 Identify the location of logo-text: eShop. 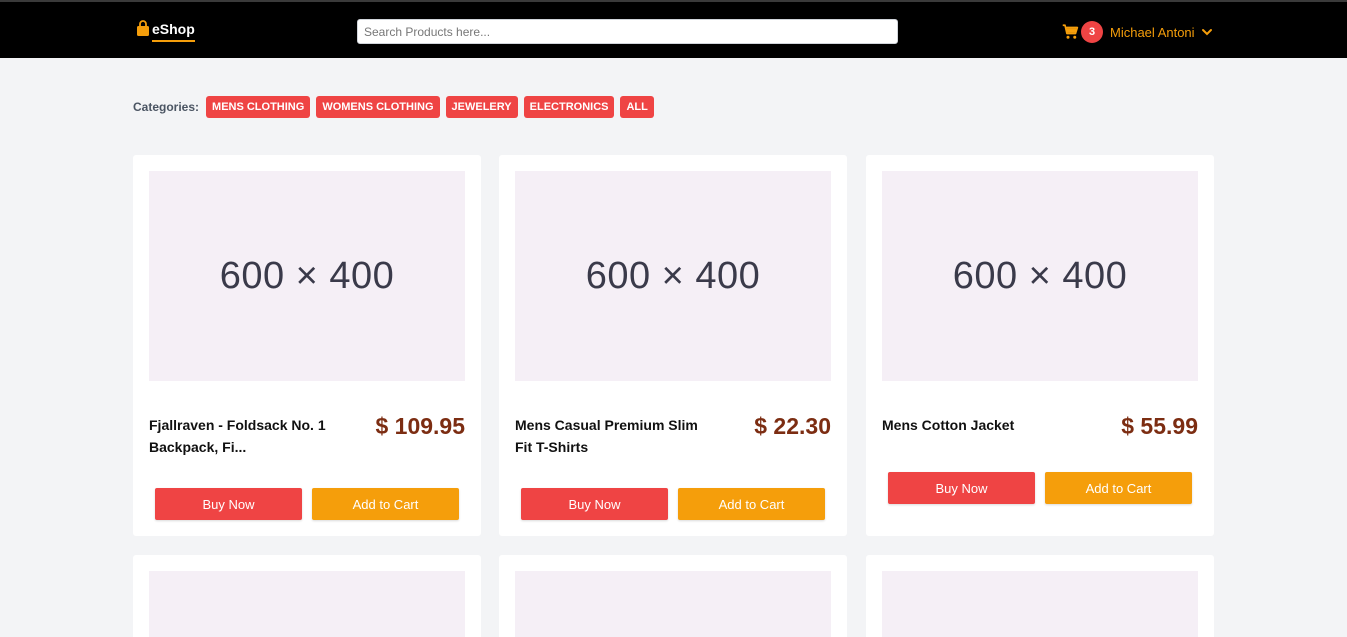
(173, 30).